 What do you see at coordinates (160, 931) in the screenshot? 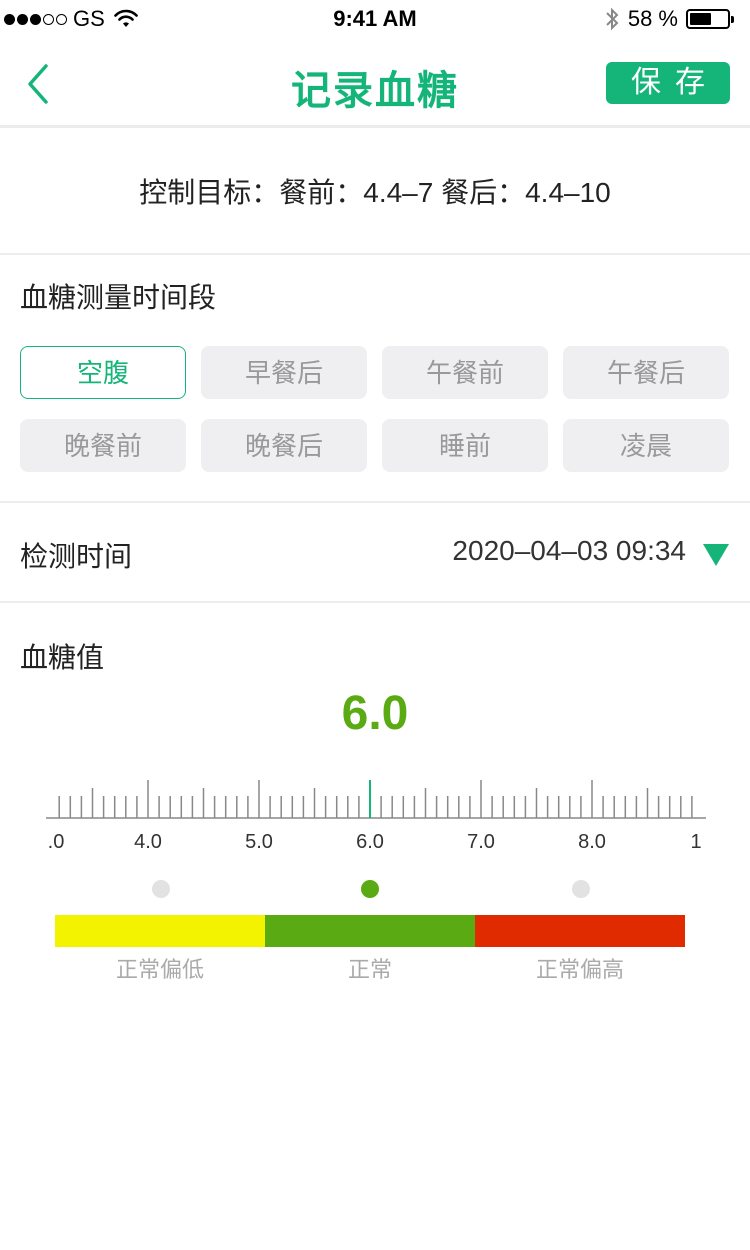
I see `range-segment-low` at bounding box center [160, 931].